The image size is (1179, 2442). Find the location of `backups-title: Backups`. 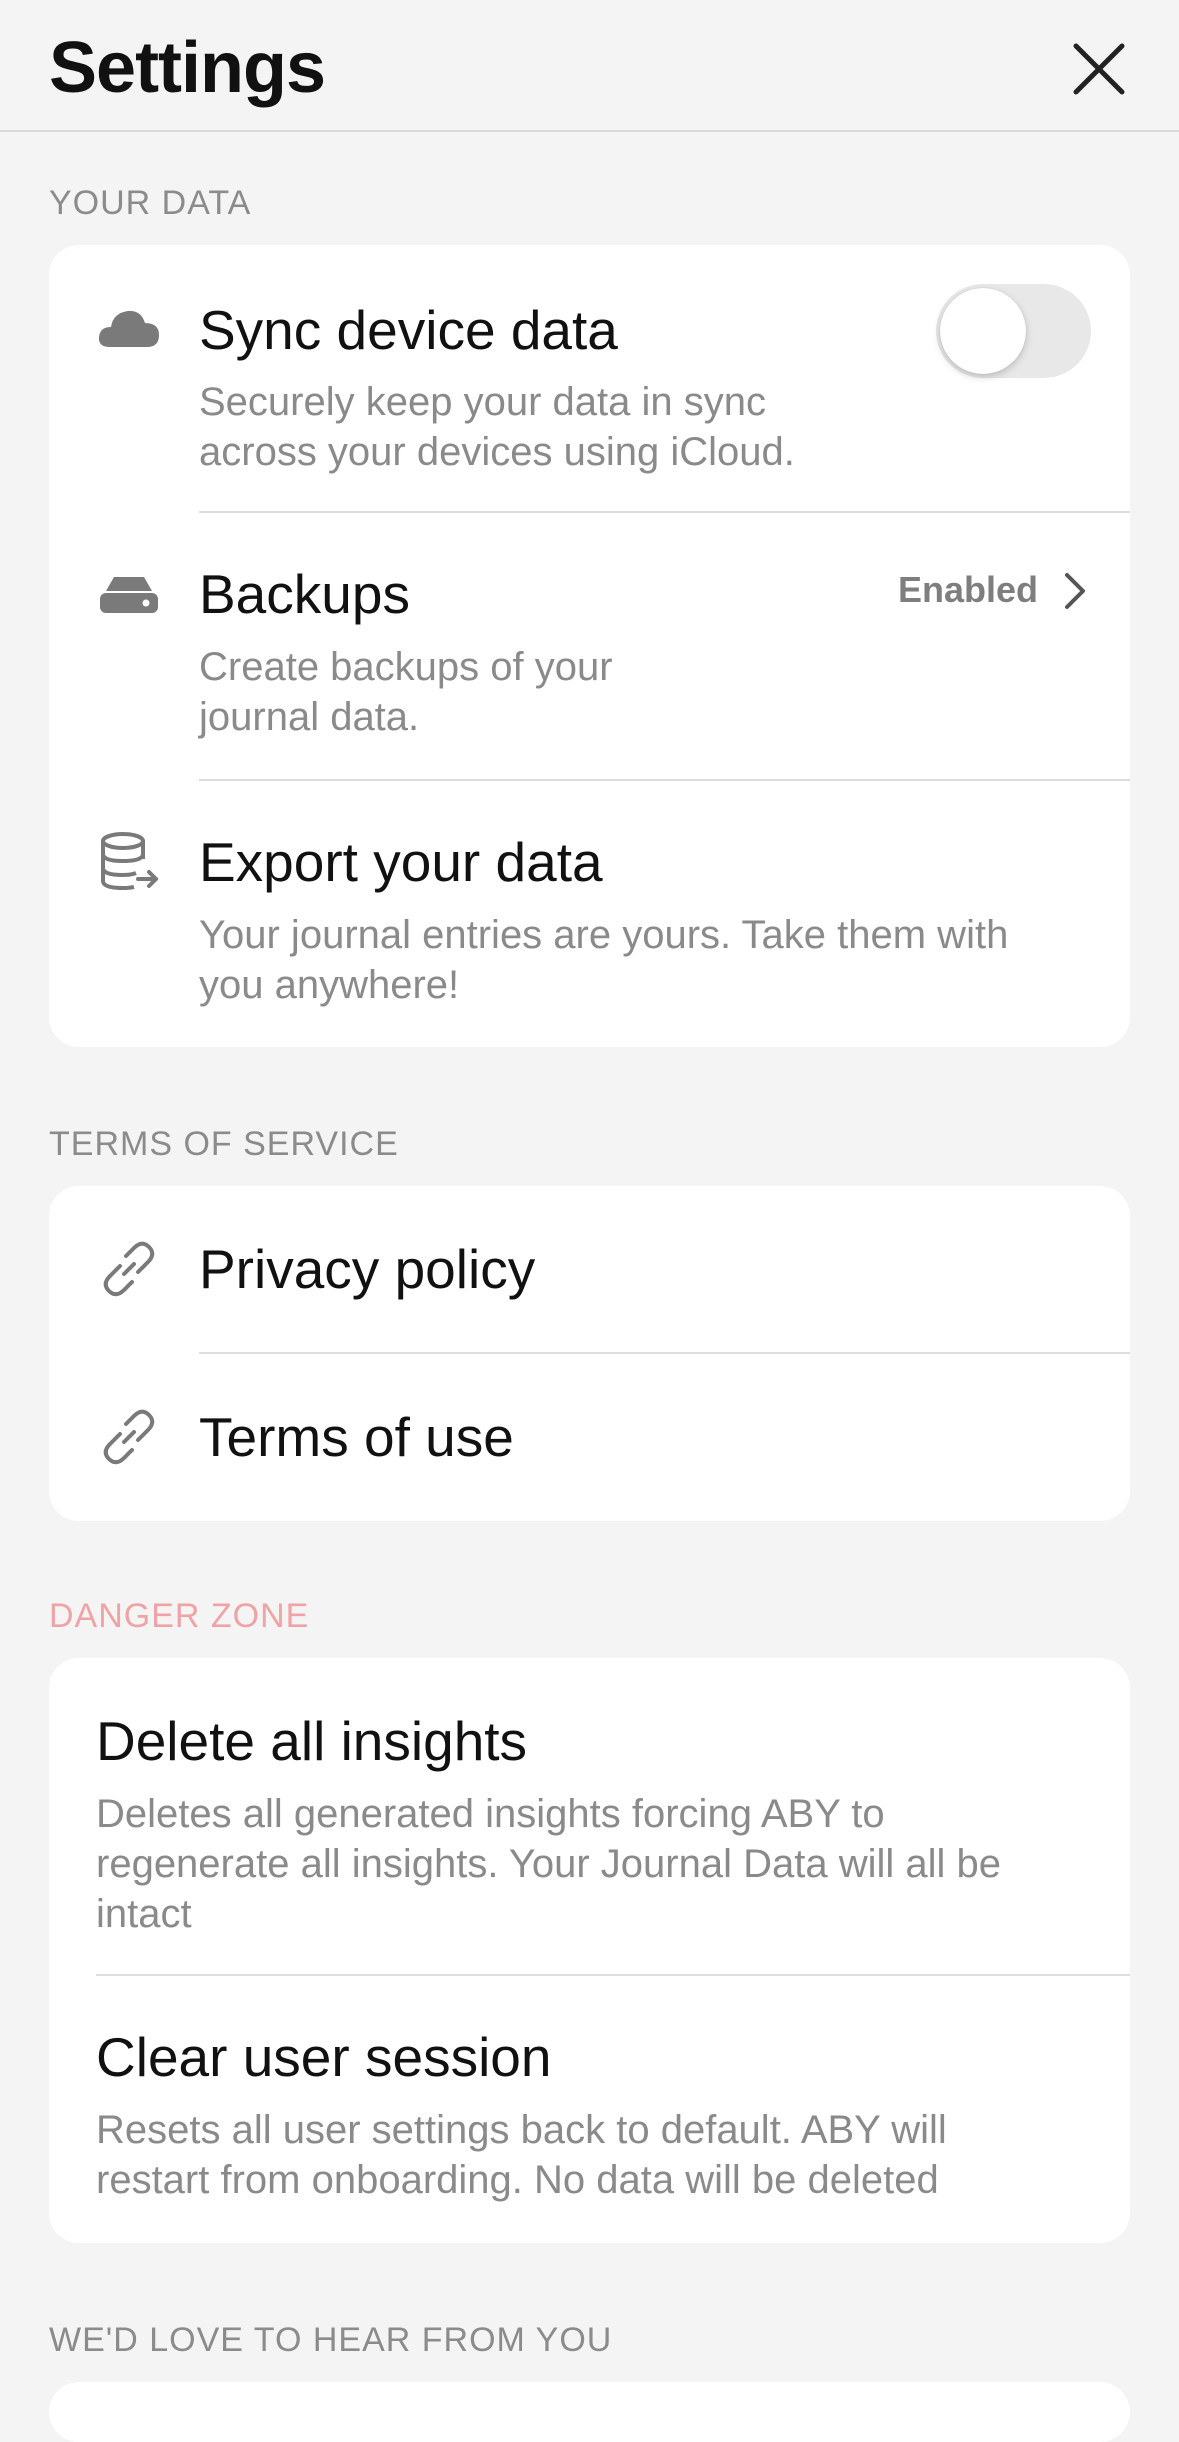

backups-title: Backups is located at coordinates (304, 594).